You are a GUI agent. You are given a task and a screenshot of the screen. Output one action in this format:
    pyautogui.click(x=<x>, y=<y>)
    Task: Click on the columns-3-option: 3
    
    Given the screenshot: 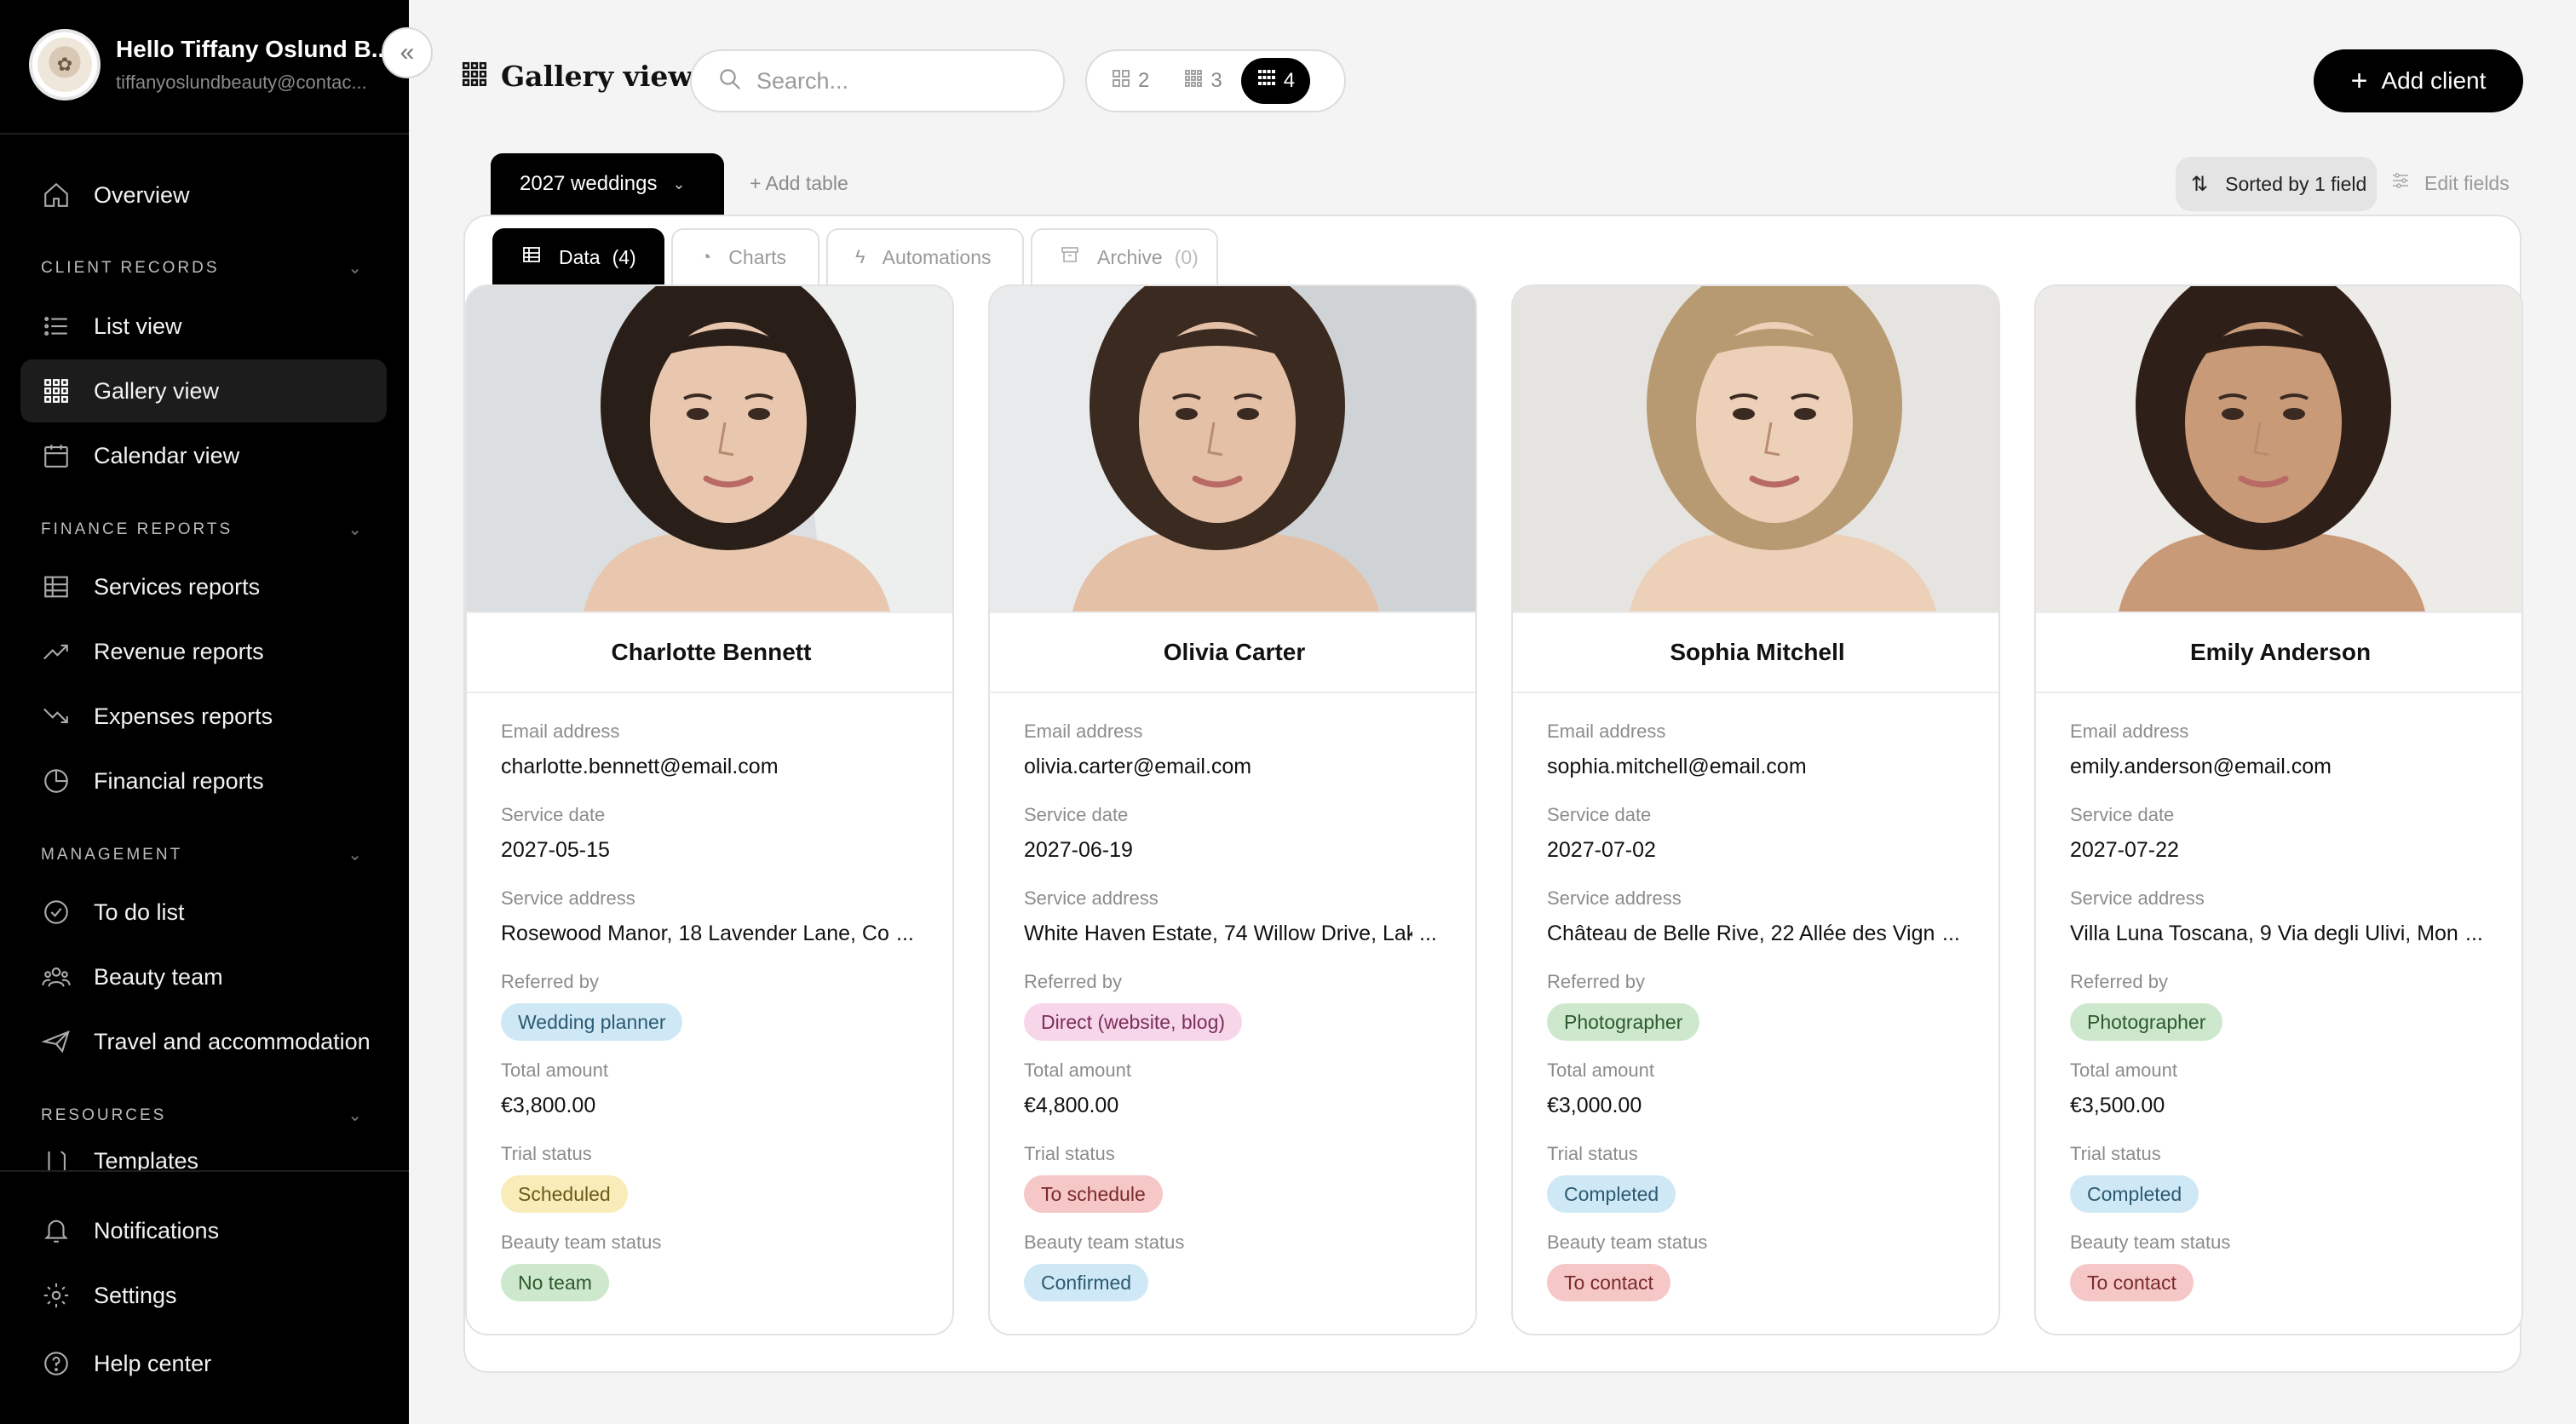 What is the action you would take?
    pyautogui.click(x=1202, y=81)
    